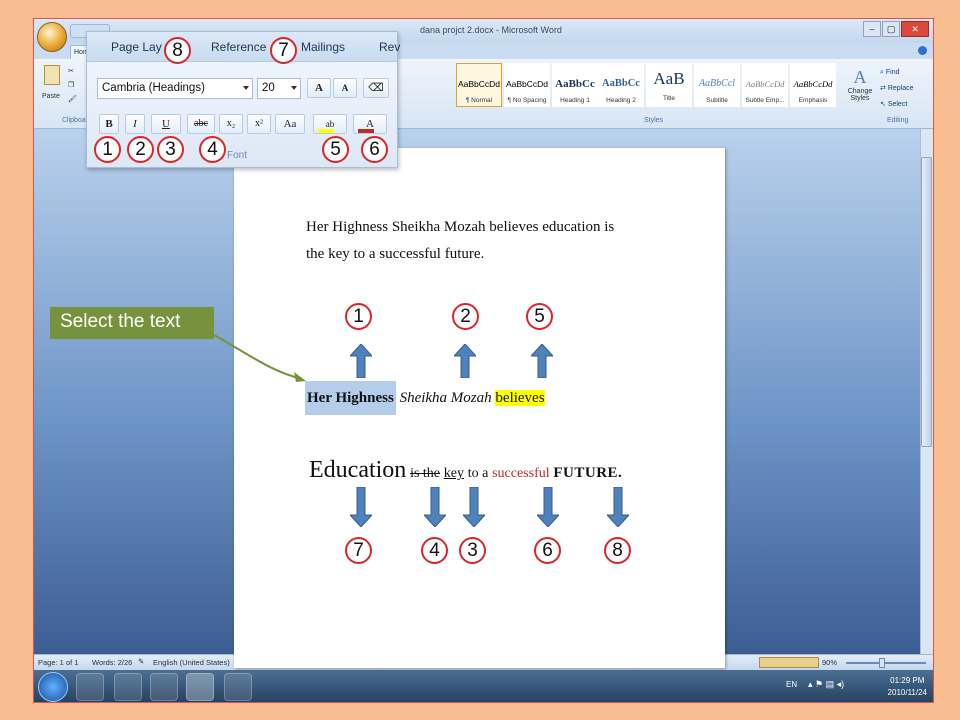 This screenshot has height=720, width=960. What do you see at coordinates (326, 131) in the screenshot?
I see `highlight-color-swatch` at bounding box center [326, 131].